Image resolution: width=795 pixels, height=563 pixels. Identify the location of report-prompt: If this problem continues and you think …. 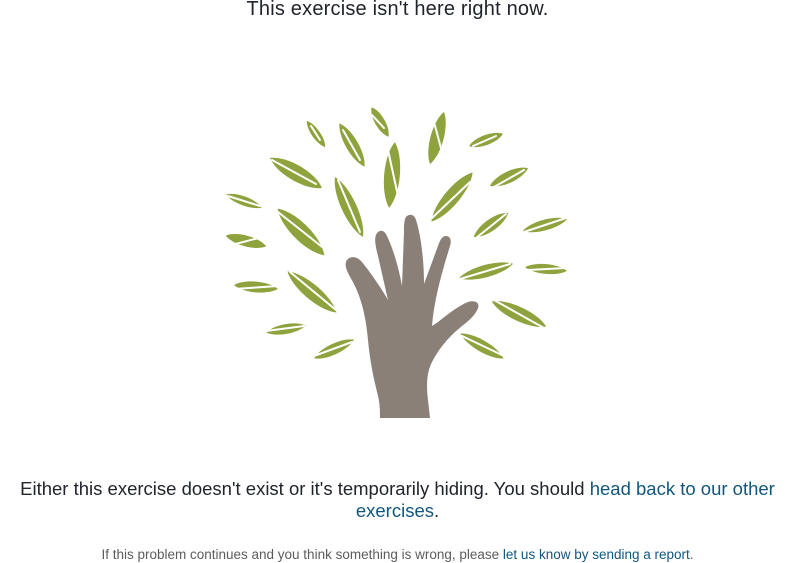
(397, 555).